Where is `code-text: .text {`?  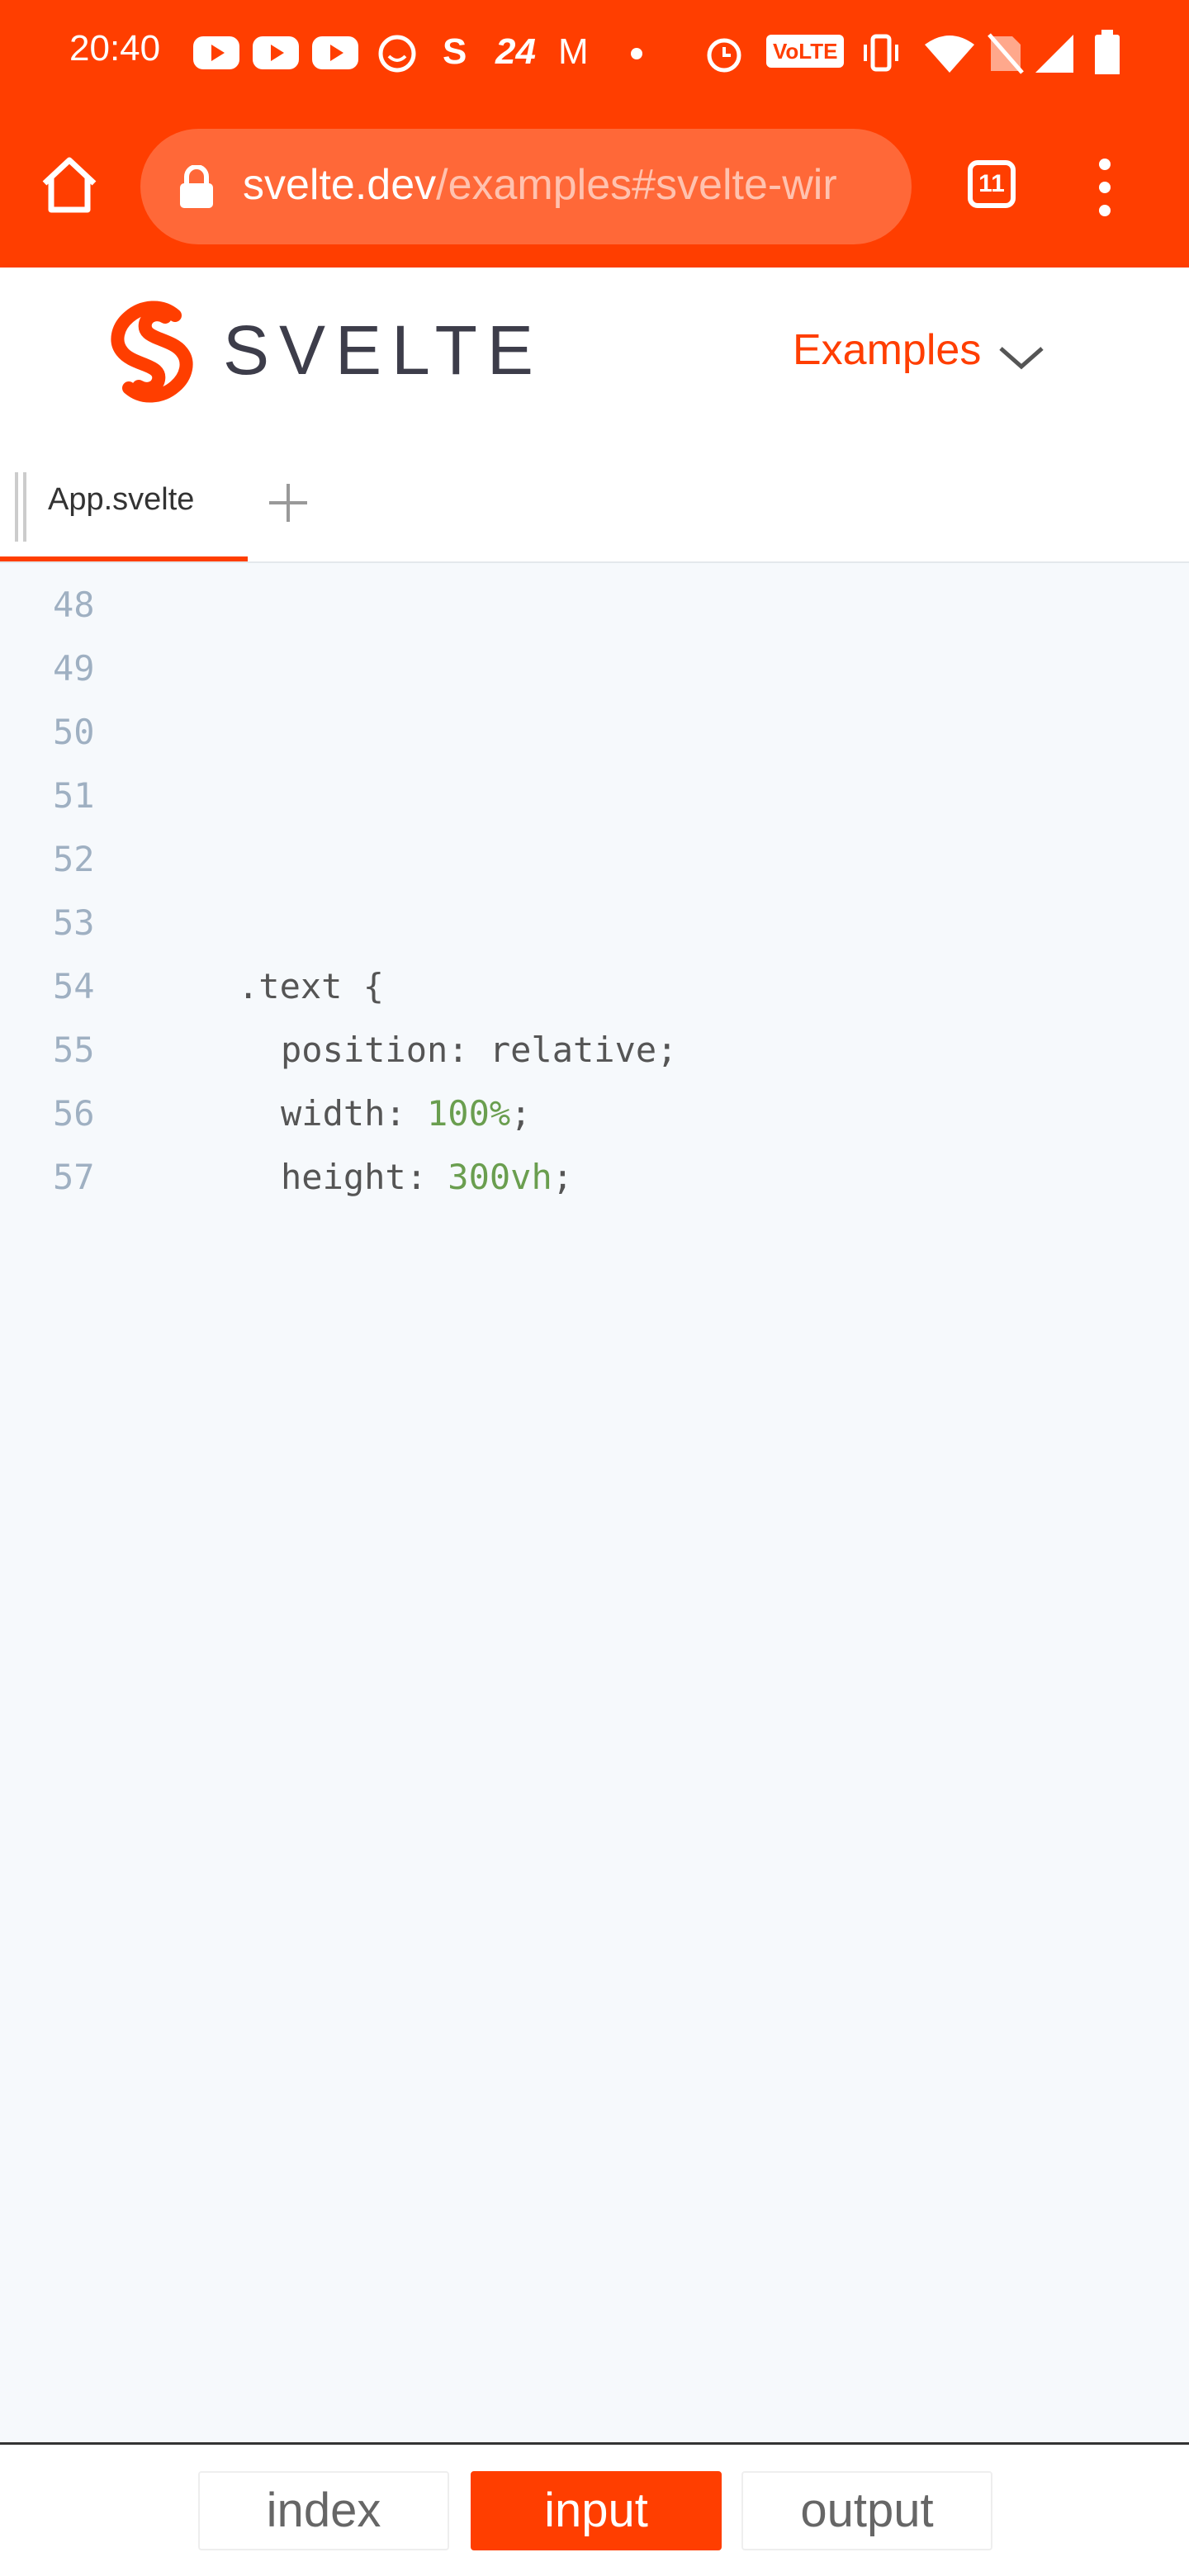
code-text: .text { is located at coordinates (311, 986).